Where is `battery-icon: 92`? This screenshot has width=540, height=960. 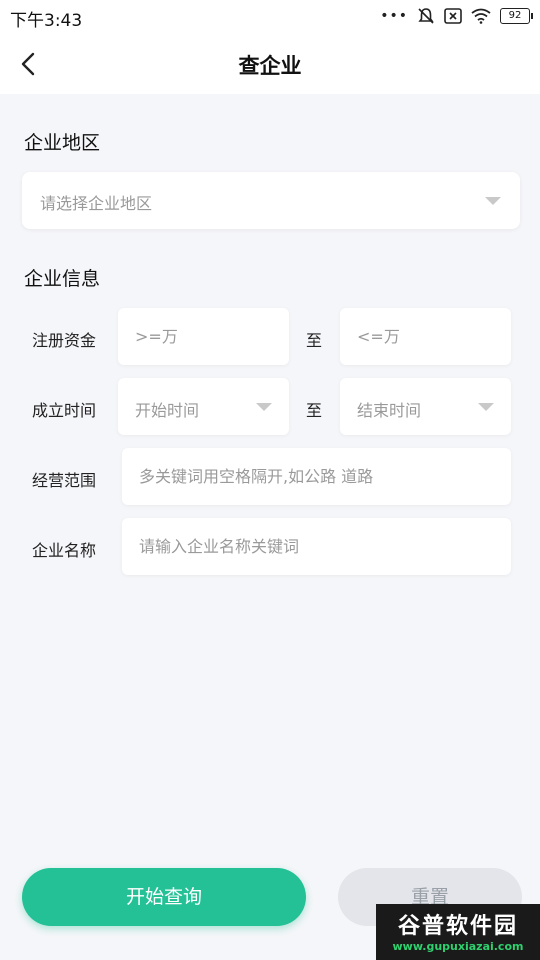 battery-icon: 92 is located at coordinates (516, 16).